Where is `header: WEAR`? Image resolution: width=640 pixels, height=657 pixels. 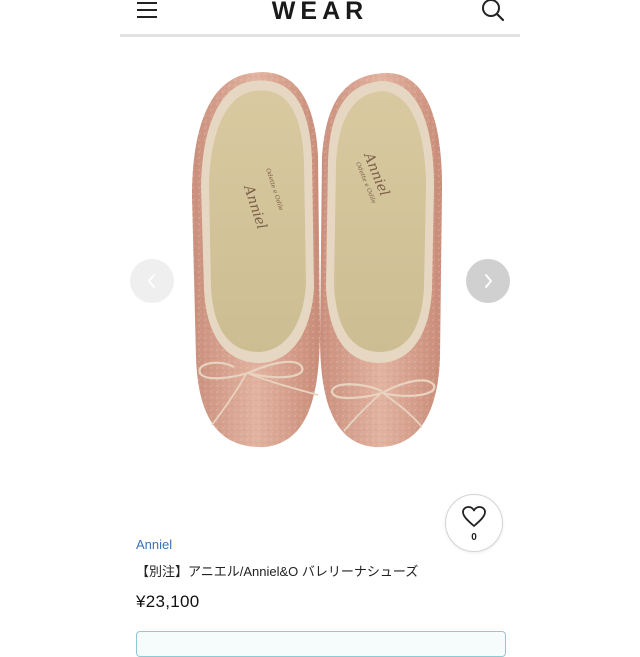 header: WEAR is located at coordinates (320, 17).